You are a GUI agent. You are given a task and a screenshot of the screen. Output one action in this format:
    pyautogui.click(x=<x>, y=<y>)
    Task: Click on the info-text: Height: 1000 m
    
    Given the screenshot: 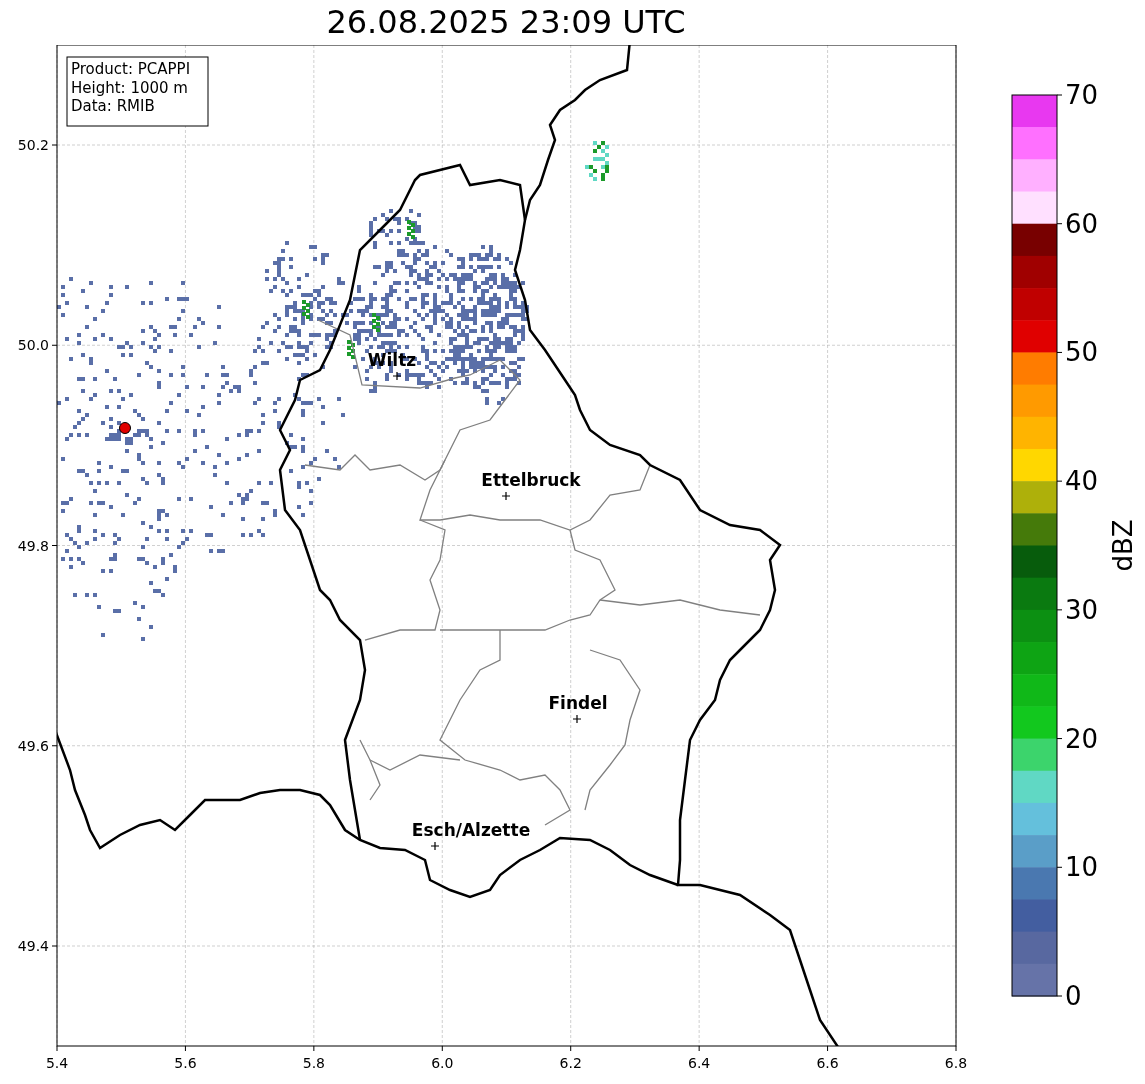 What is the action you would take?
    pyautogui.click(x=129, y=87)
    